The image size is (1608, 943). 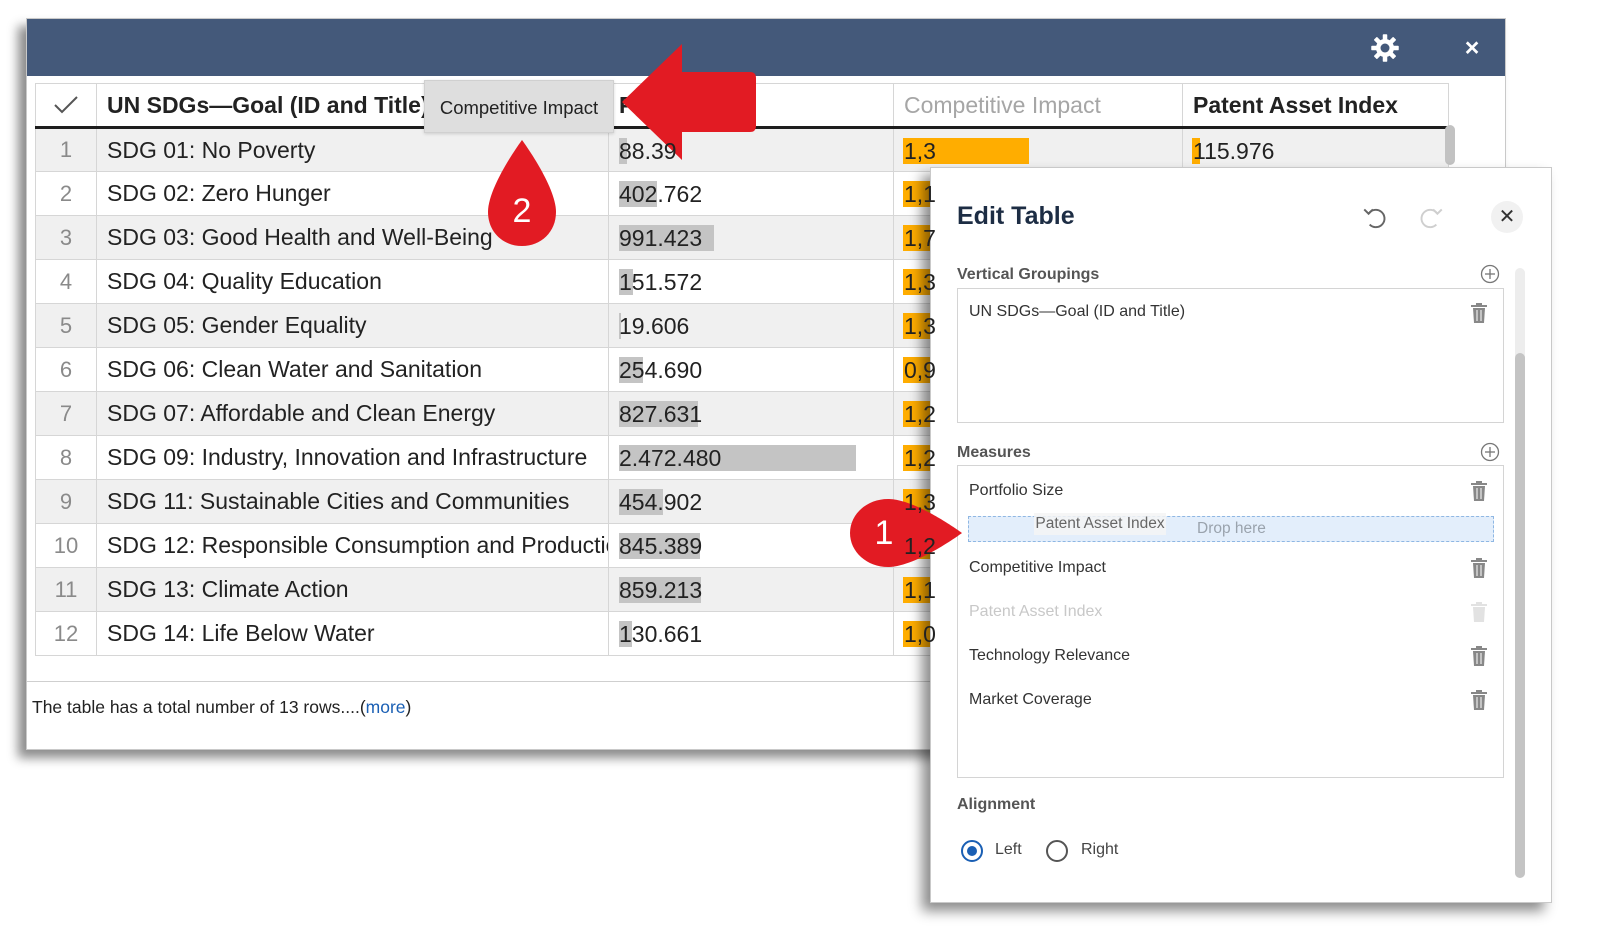 What do you see at coordinates (1030, 700) in the screenshot?
I see `measure-item-market-coverage: Market Coverage` at bounding box center [1030, 700].